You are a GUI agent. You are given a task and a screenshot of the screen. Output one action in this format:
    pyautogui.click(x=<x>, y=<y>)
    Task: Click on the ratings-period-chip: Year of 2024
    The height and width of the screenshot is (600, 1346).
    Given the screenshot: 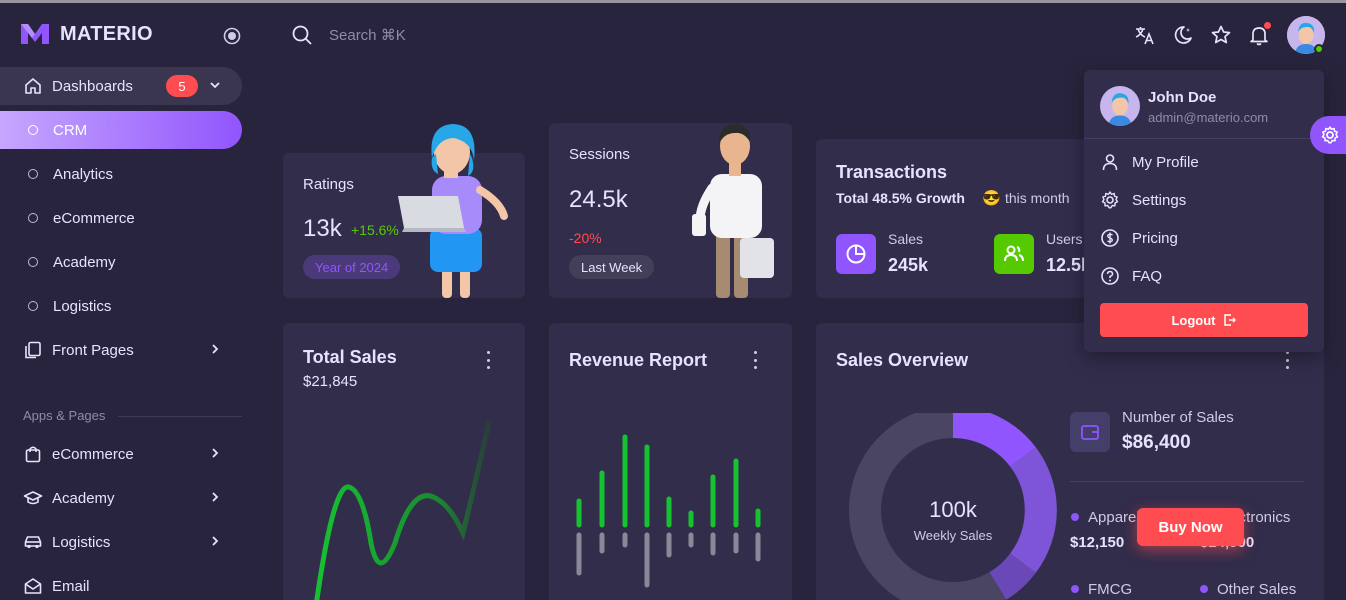 What is the action you would take?
    pyautogui.click(x=352, y=267)
    